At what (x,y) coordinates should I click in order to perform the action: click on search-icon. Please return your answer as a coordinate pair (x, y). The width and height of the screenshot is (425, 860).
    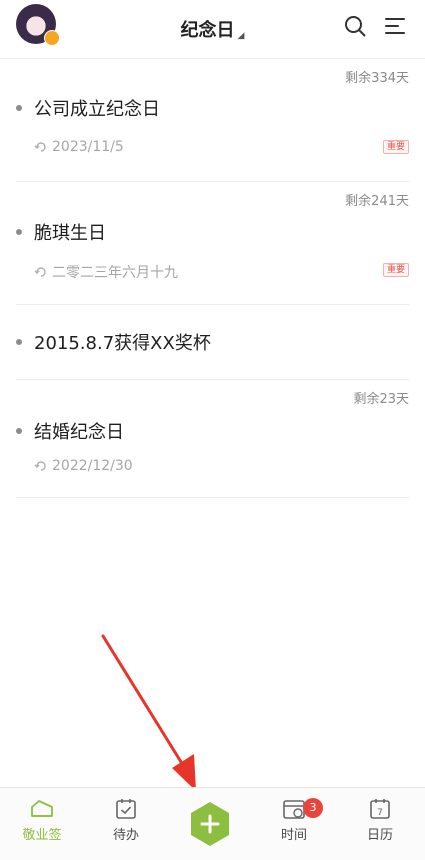
    Looking at the image, I should click on (355, 26).